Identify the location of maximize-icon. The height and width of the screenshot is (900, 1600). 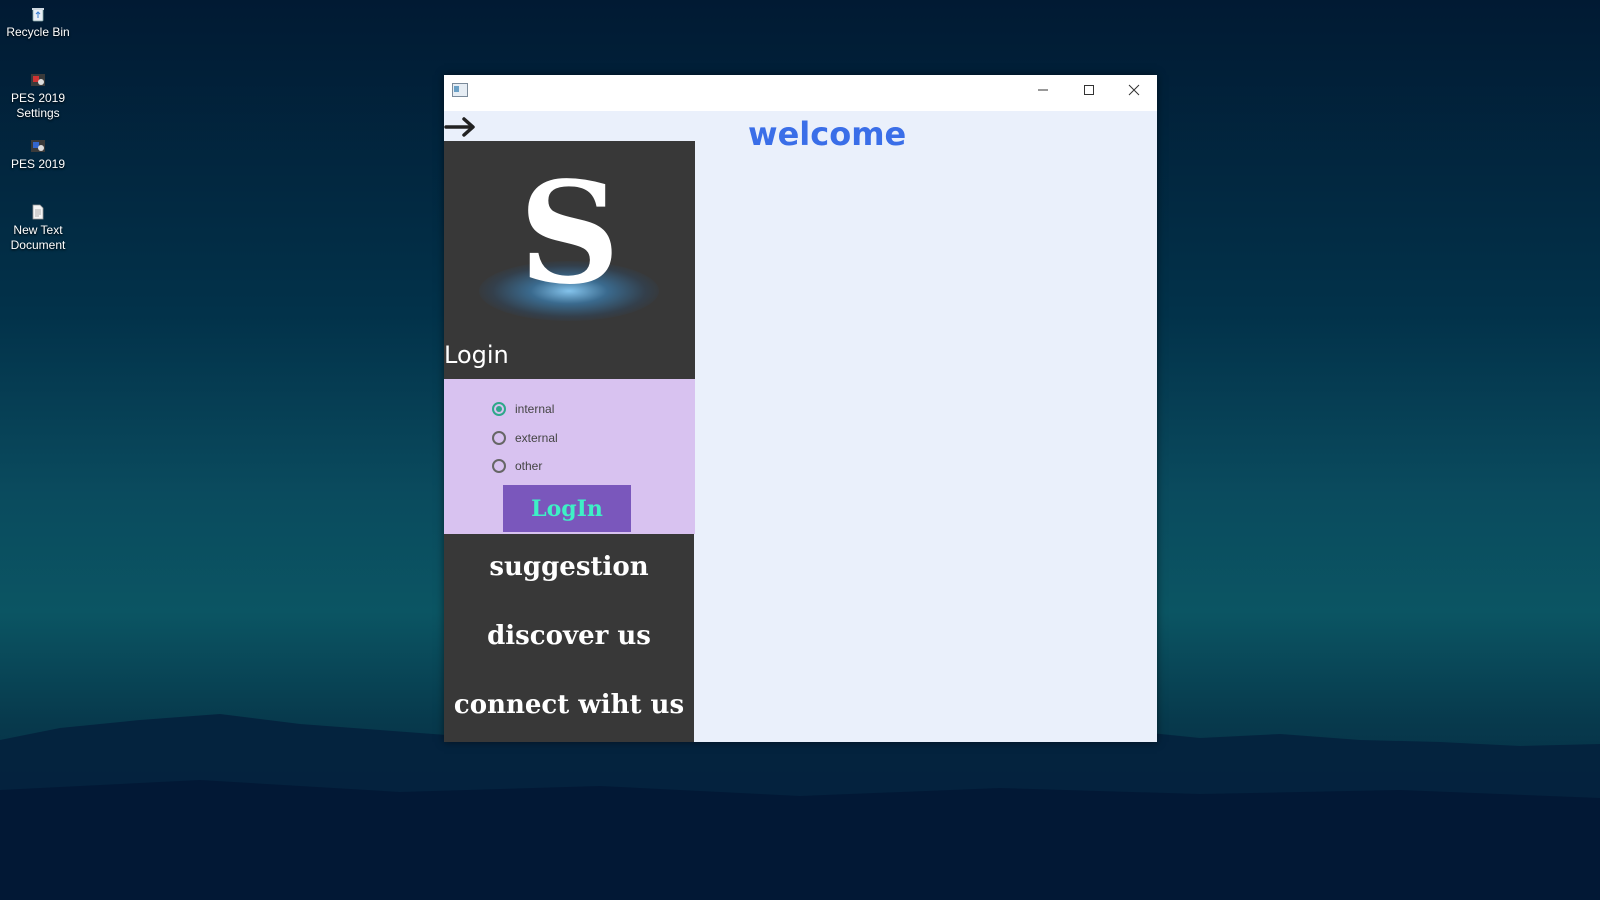
(1089, 90).